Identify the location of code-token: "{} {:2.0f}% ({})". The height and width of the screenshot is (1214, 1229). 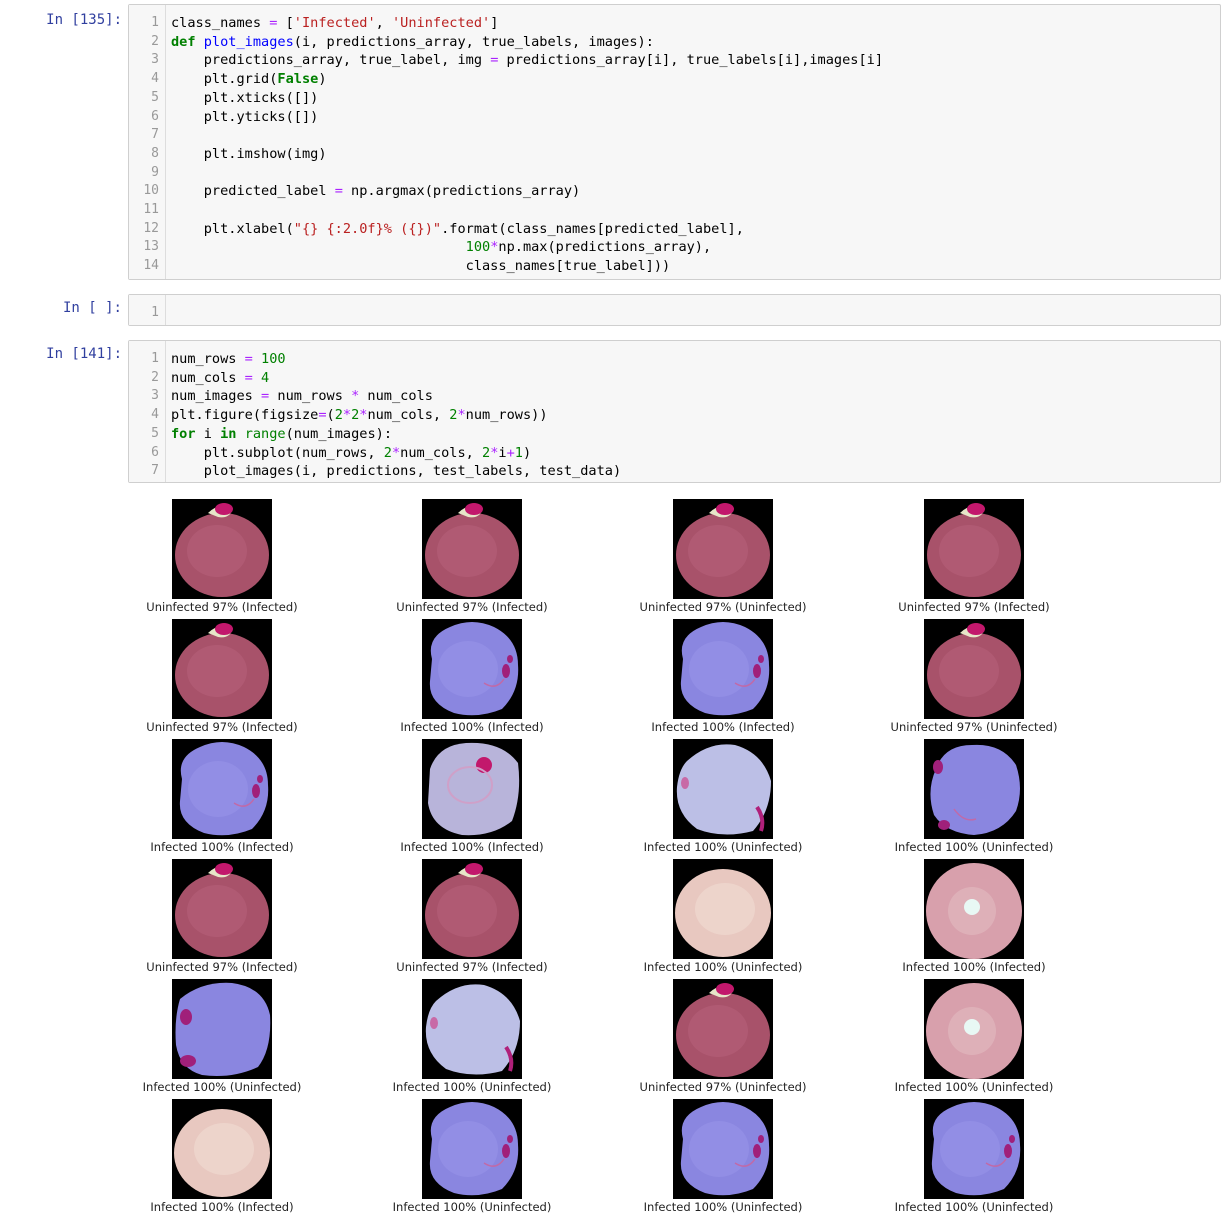
(367, 228).